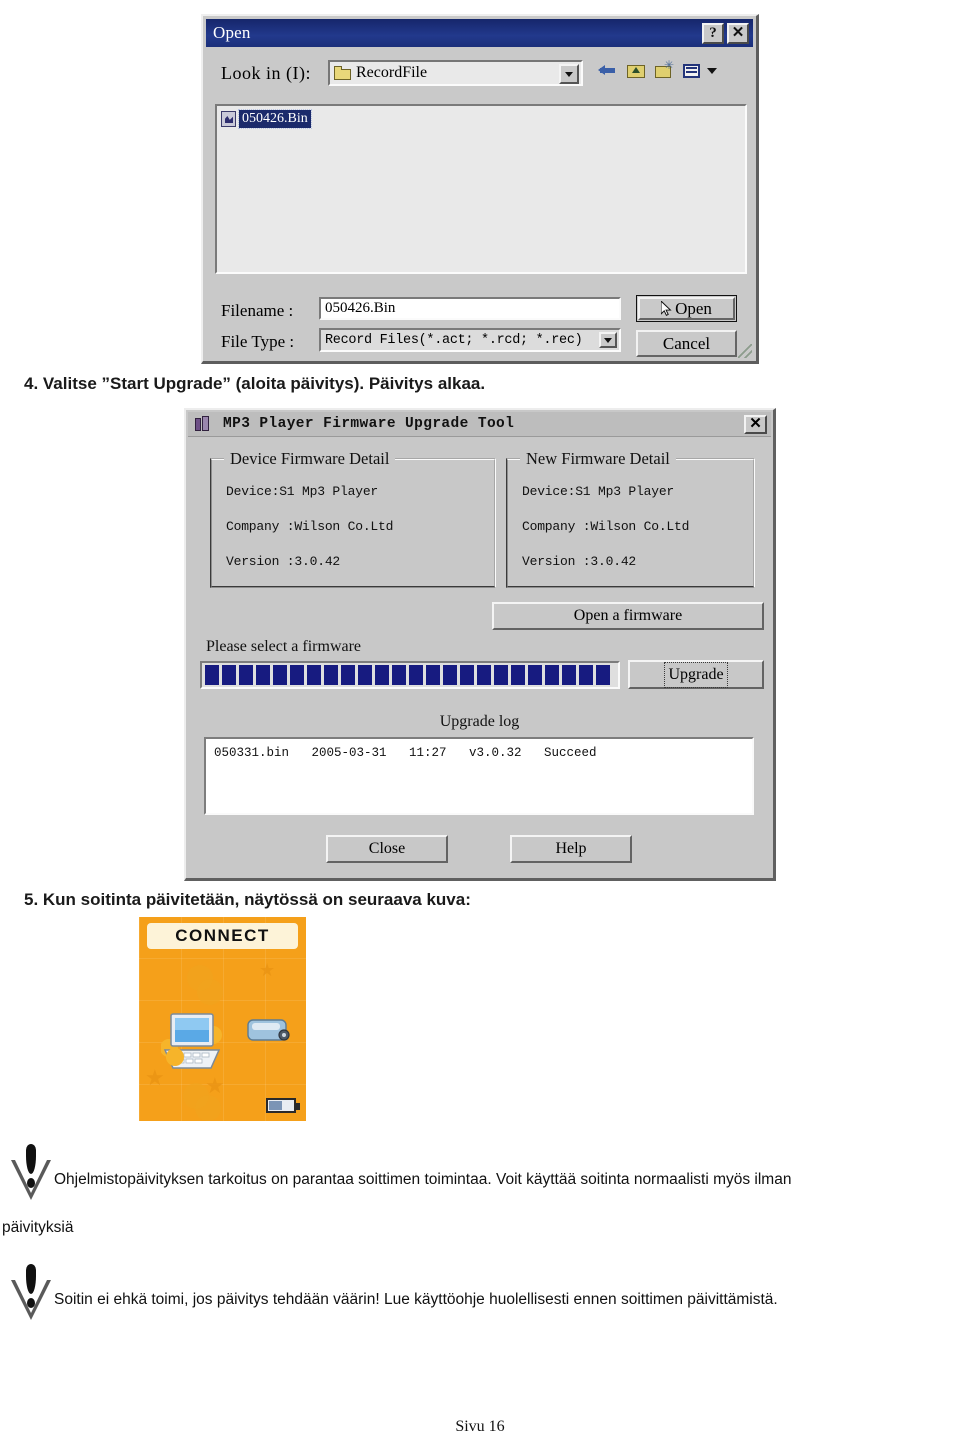 The height and width of the screenshot is (1451, 960). What do you see at coordinates (598, 491) in the screenshot?
I see `new-firmware-device: Device:S1 Mp3 Player` at bounding box center [598, 491].